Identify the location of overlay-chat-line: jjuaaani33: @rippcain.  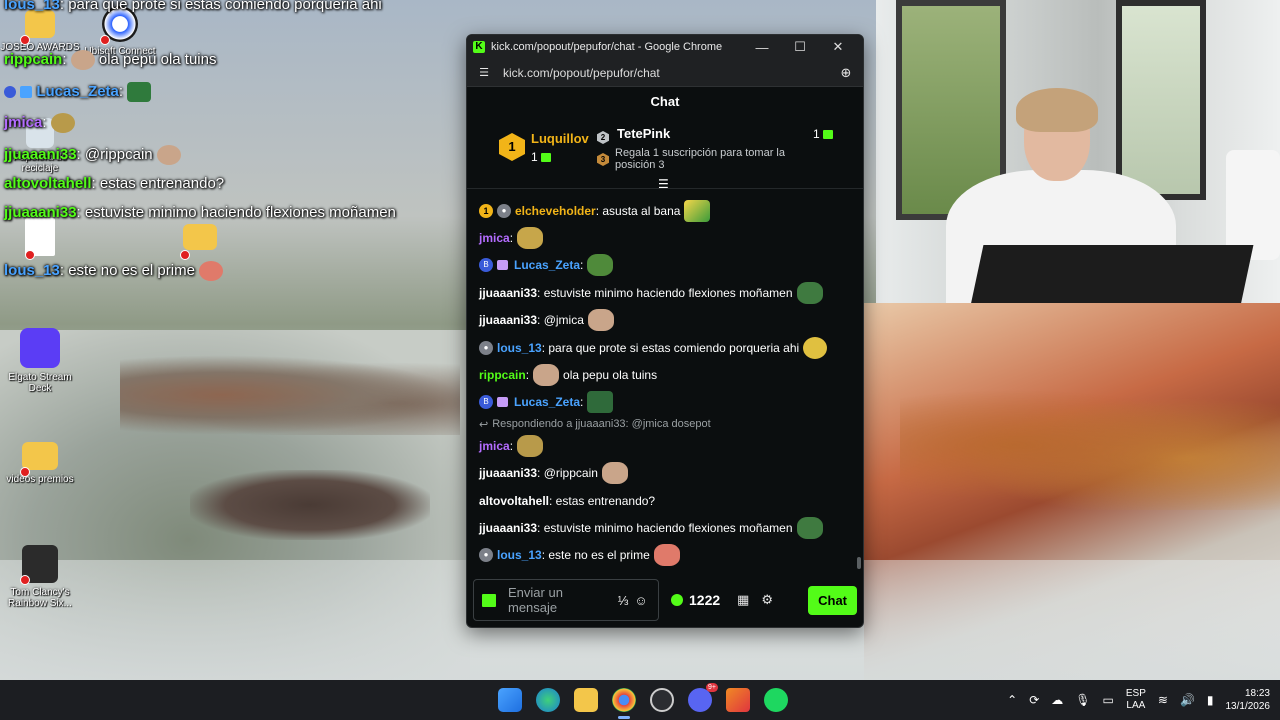
(92, 155).